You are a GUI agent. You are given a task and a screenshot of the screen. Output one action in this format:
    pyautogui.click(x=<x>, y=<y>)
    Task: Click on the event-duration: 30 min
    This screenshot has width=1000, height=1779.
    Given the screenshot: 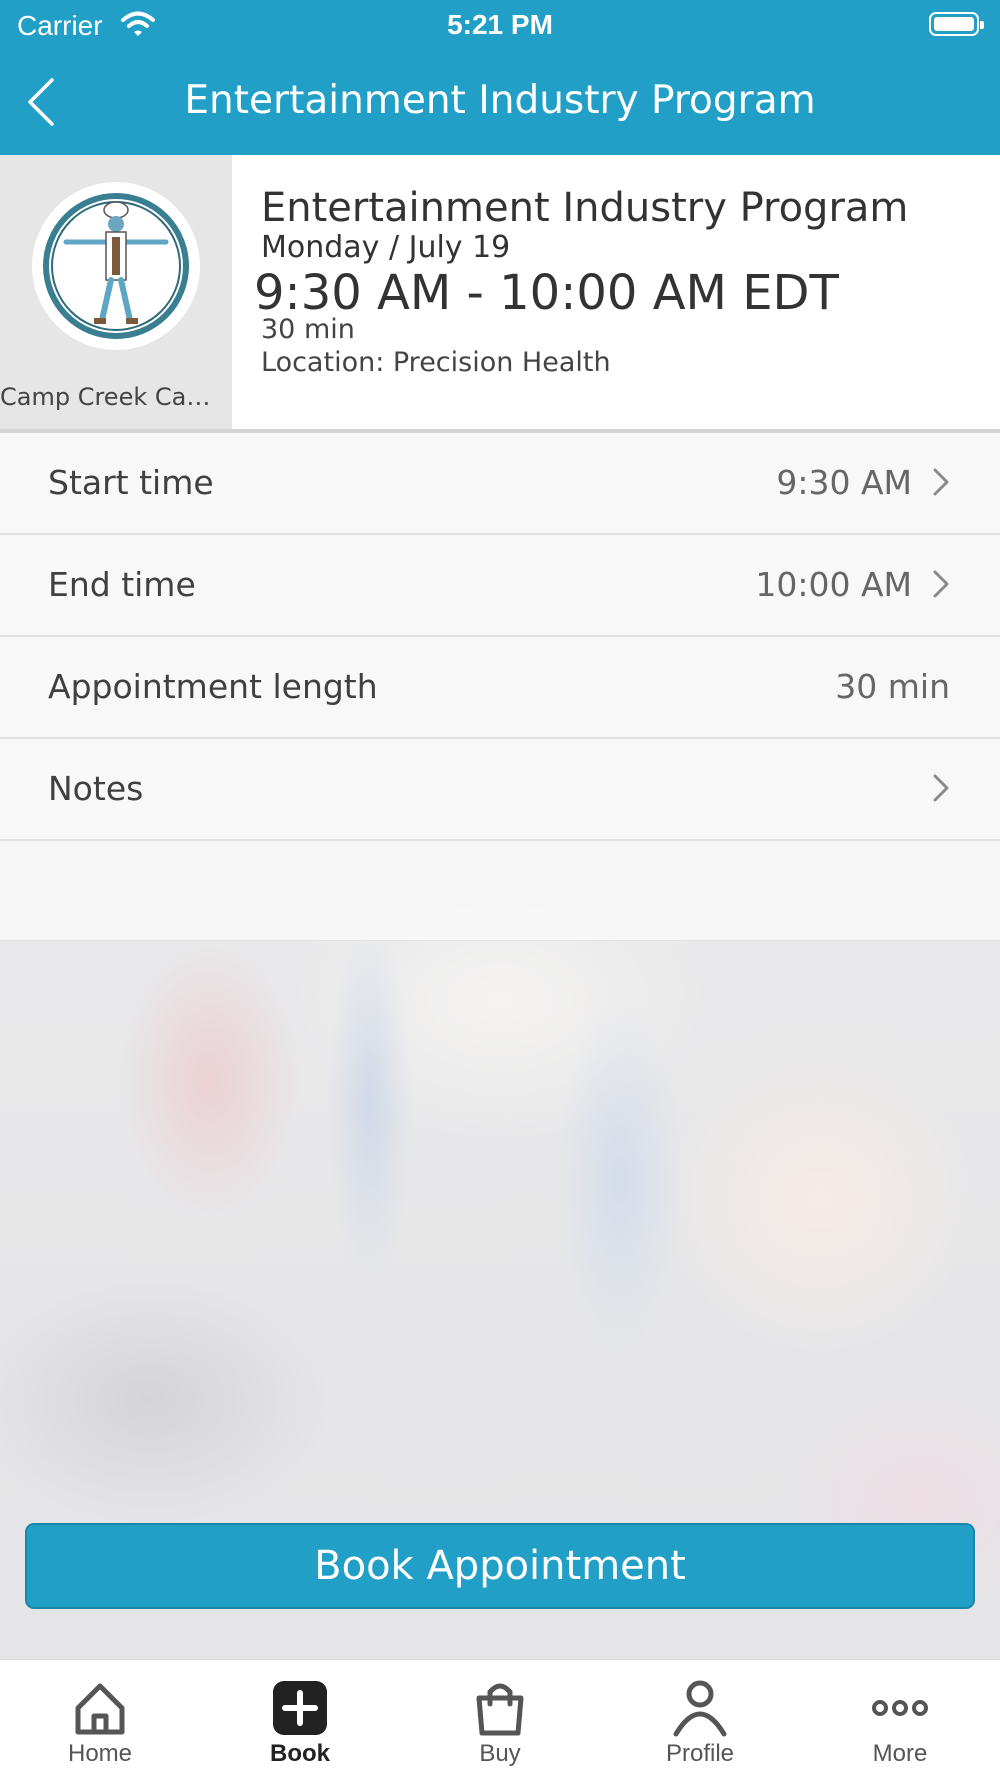 What is the action you would take?
    pyautogui.click(x=308, y=329)
    